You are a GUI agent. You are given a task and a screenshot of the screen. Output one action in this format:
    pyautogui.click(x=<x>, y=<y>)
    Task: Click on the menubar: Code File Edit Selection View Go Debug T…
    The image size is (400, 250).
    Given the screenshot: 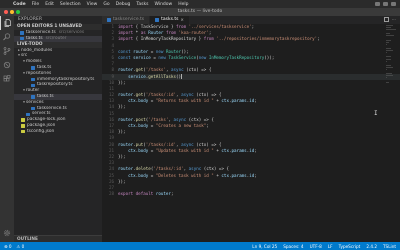 What is the action you would take?
    pyautogui.click(x=200, y=4)
    